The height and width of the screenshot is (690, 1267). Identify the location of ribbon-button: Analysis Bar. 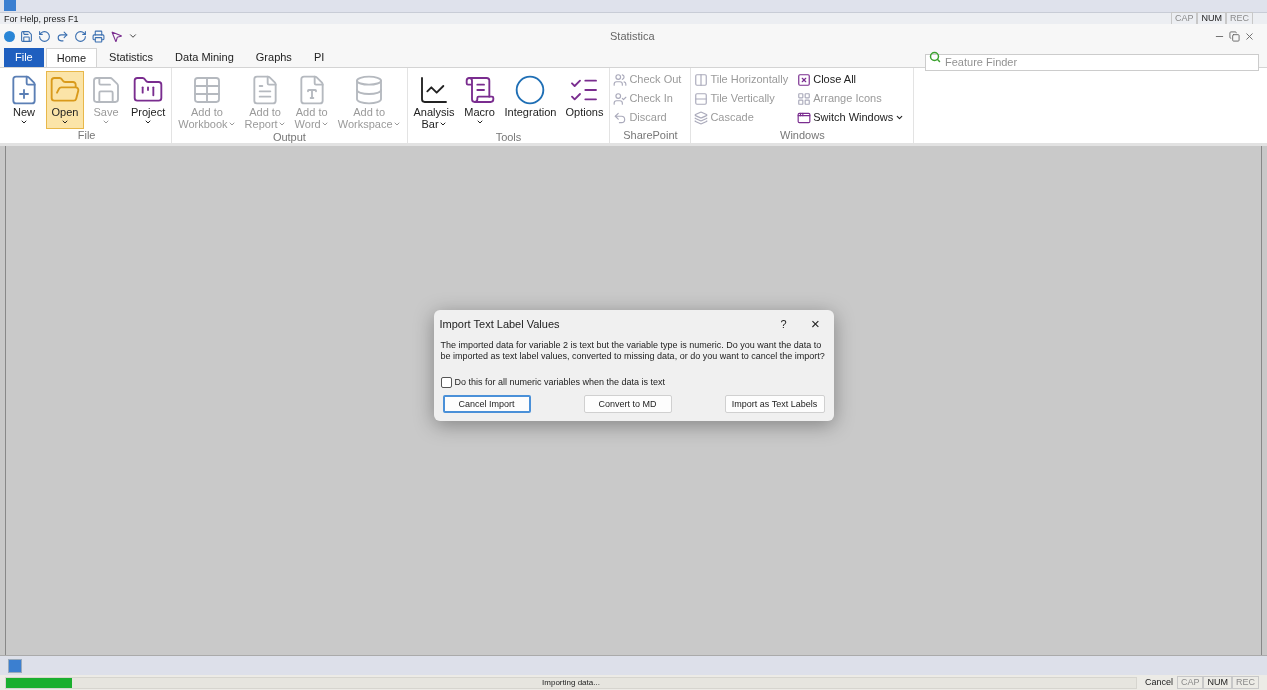
(434, 101).